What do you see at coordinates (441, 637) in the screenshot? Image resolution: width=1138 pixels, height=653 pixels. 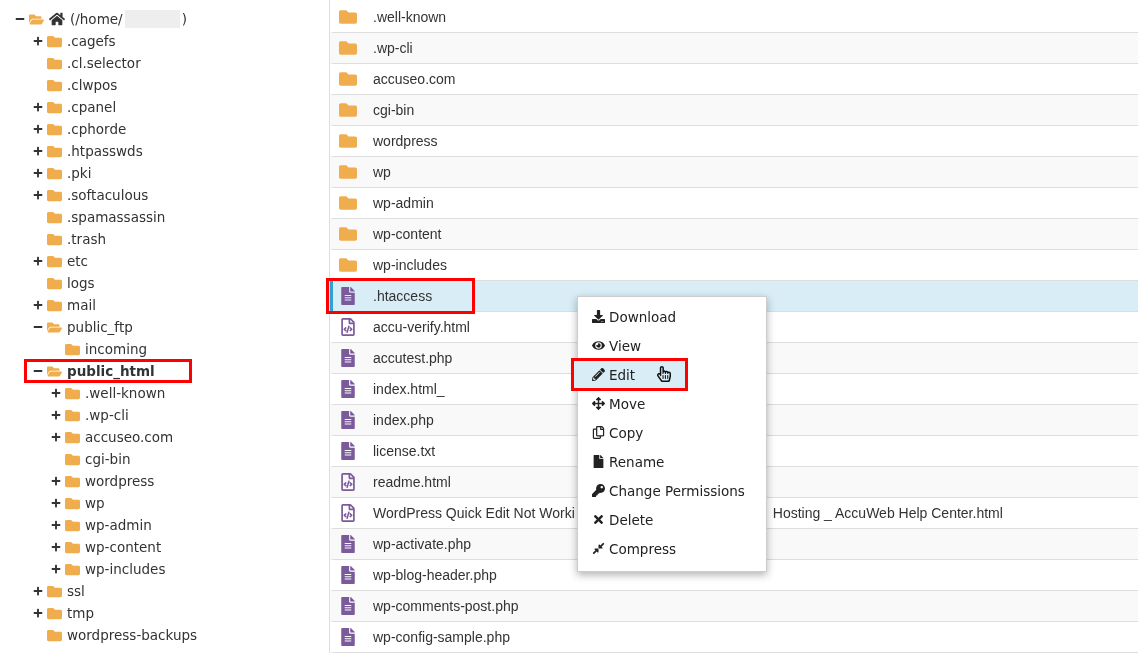 I see `file-name: wp-config-sample.php` at bounding box center [441, 637].